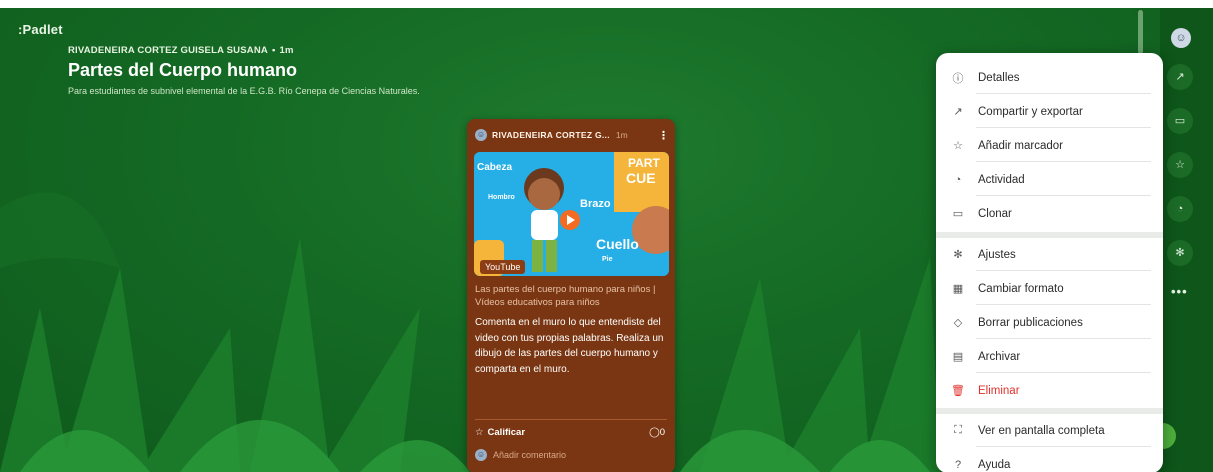  I want to click on post-header: ☺ RIVADENEIRA CORTEZ G... 1m ⋮, so click(572, 135).